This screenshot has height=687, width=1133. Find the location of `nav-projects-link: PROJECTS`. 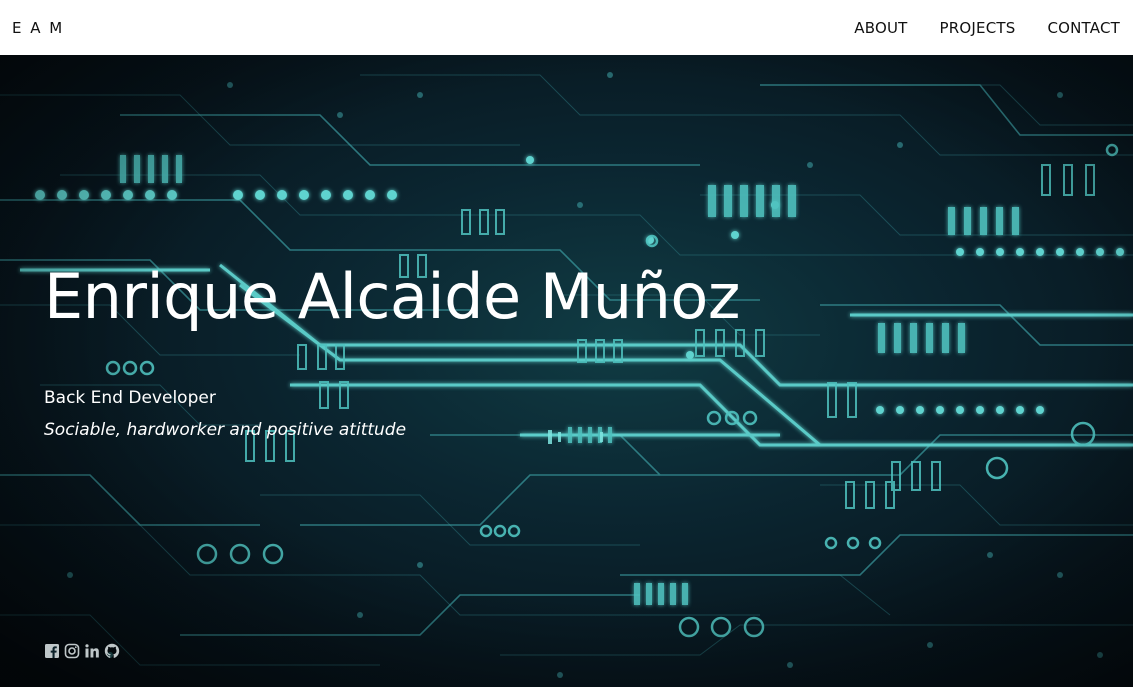

nav-projects-link: PROJECTS is located at coordinates (978, 28).